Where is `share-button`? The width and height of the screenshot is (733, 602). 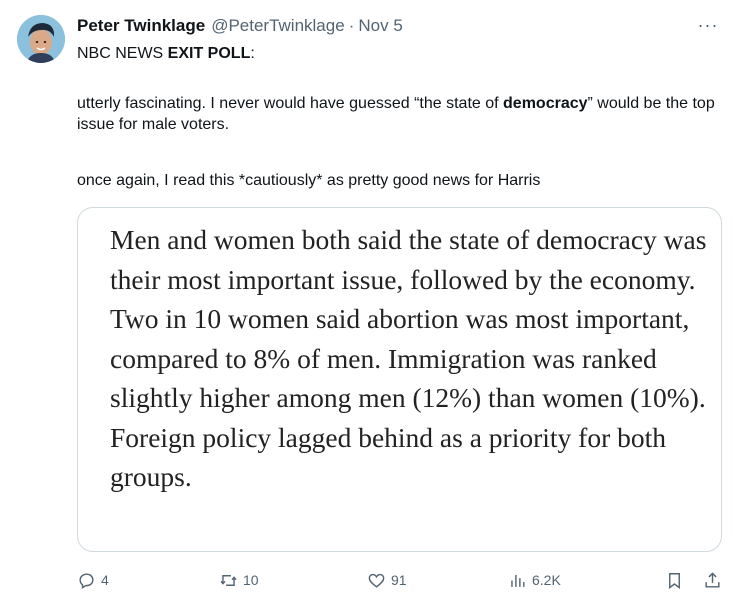
share-button is located at coordinates (712, 580).